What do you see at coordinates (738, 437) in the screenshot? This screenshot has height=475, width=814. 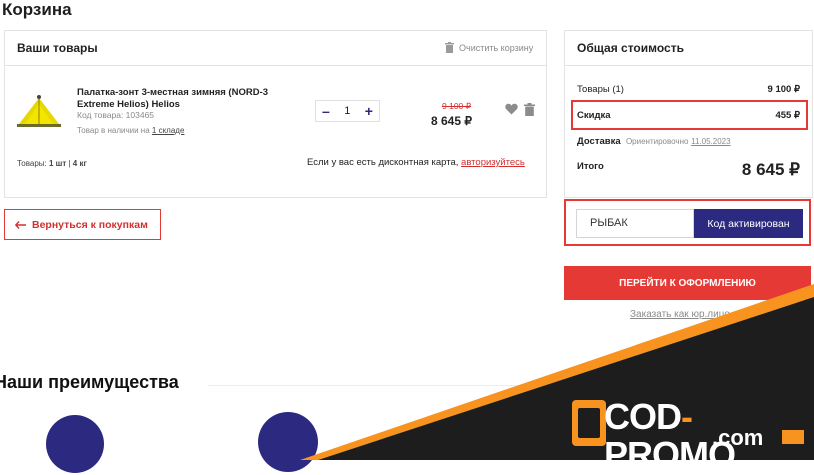 I see `watermark-domain: .com` at bounding box center [738, 437].